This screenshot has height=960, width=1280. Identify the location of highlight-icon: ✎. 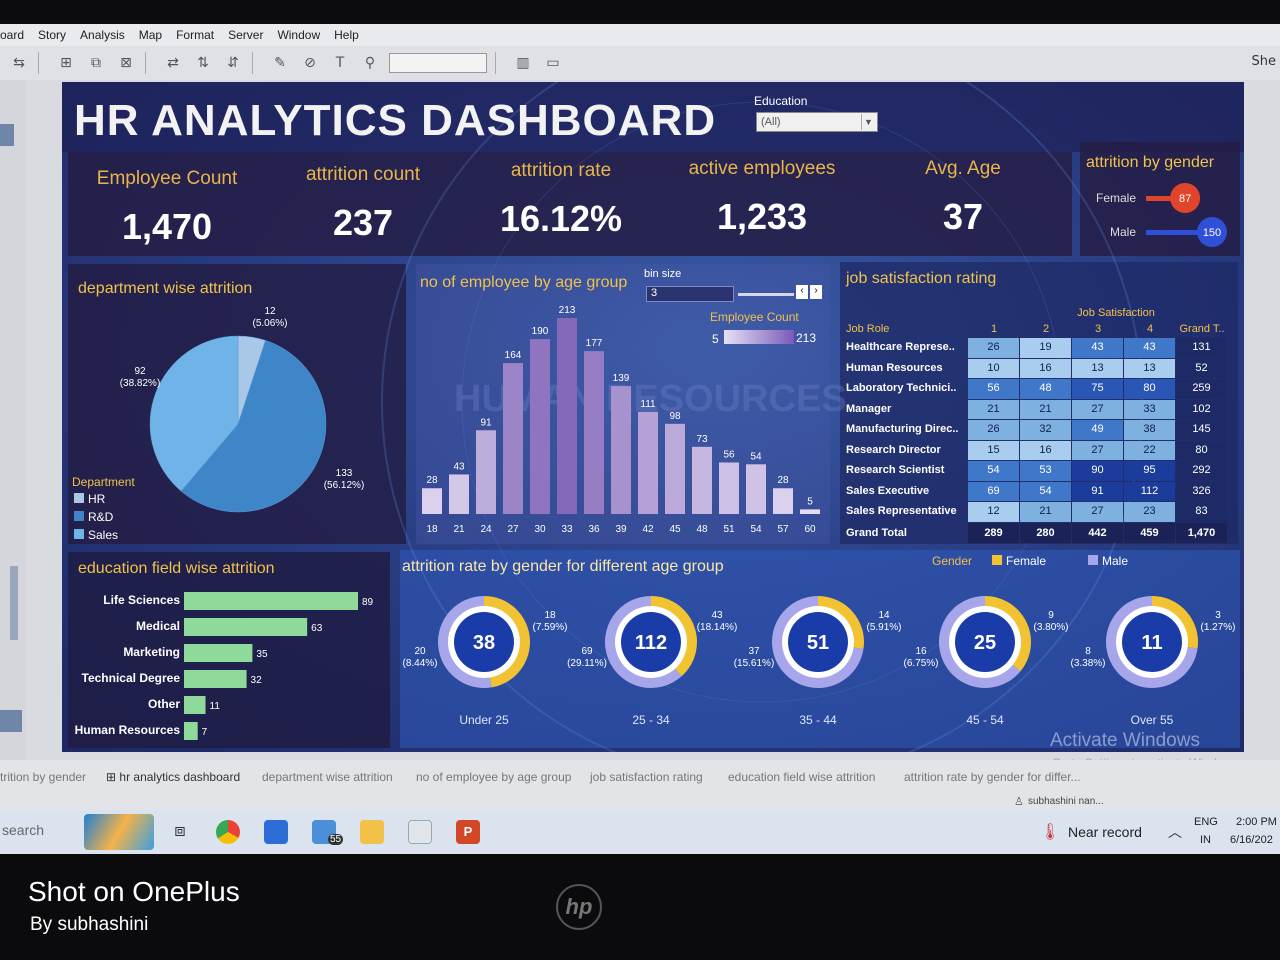
(280, 63).